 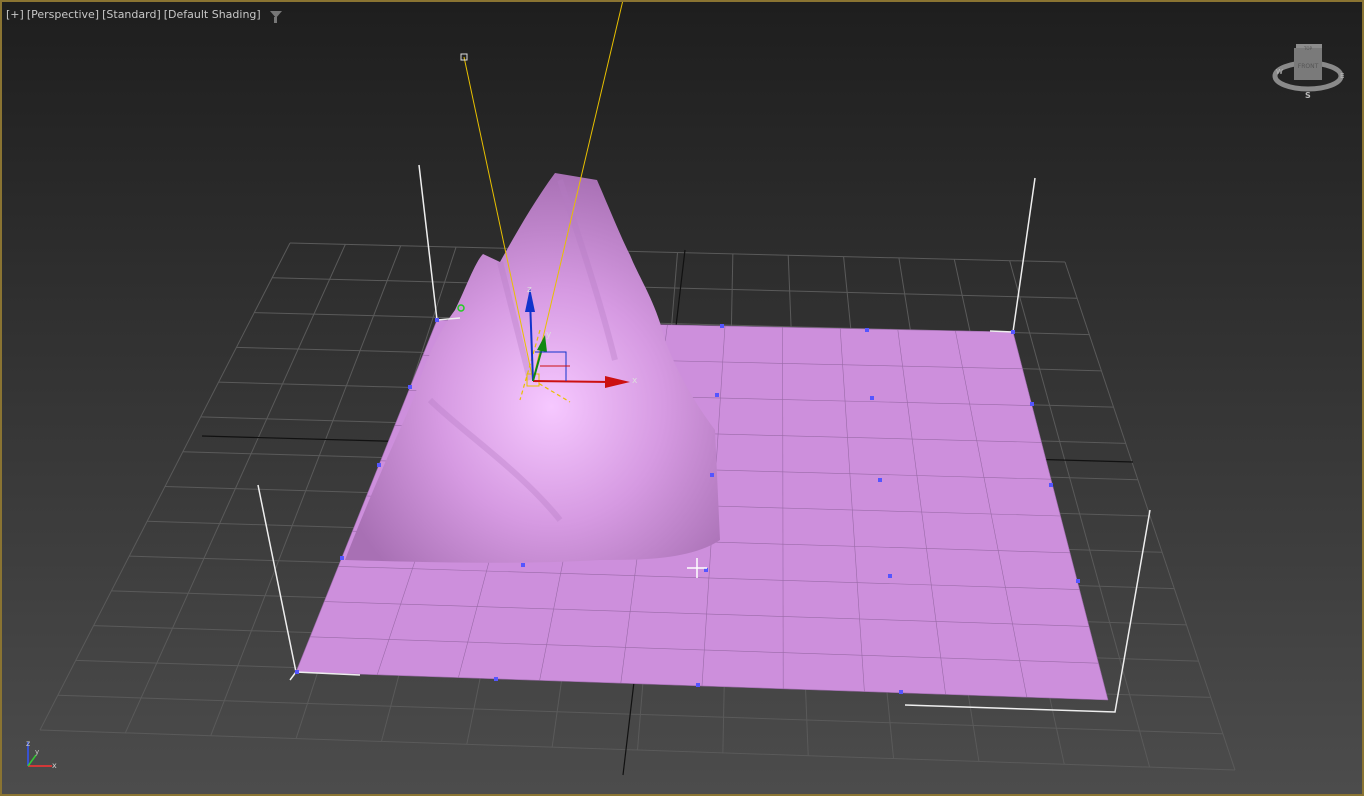 I want to click on gizmo-y-label: y, so click(x=549, y=335).